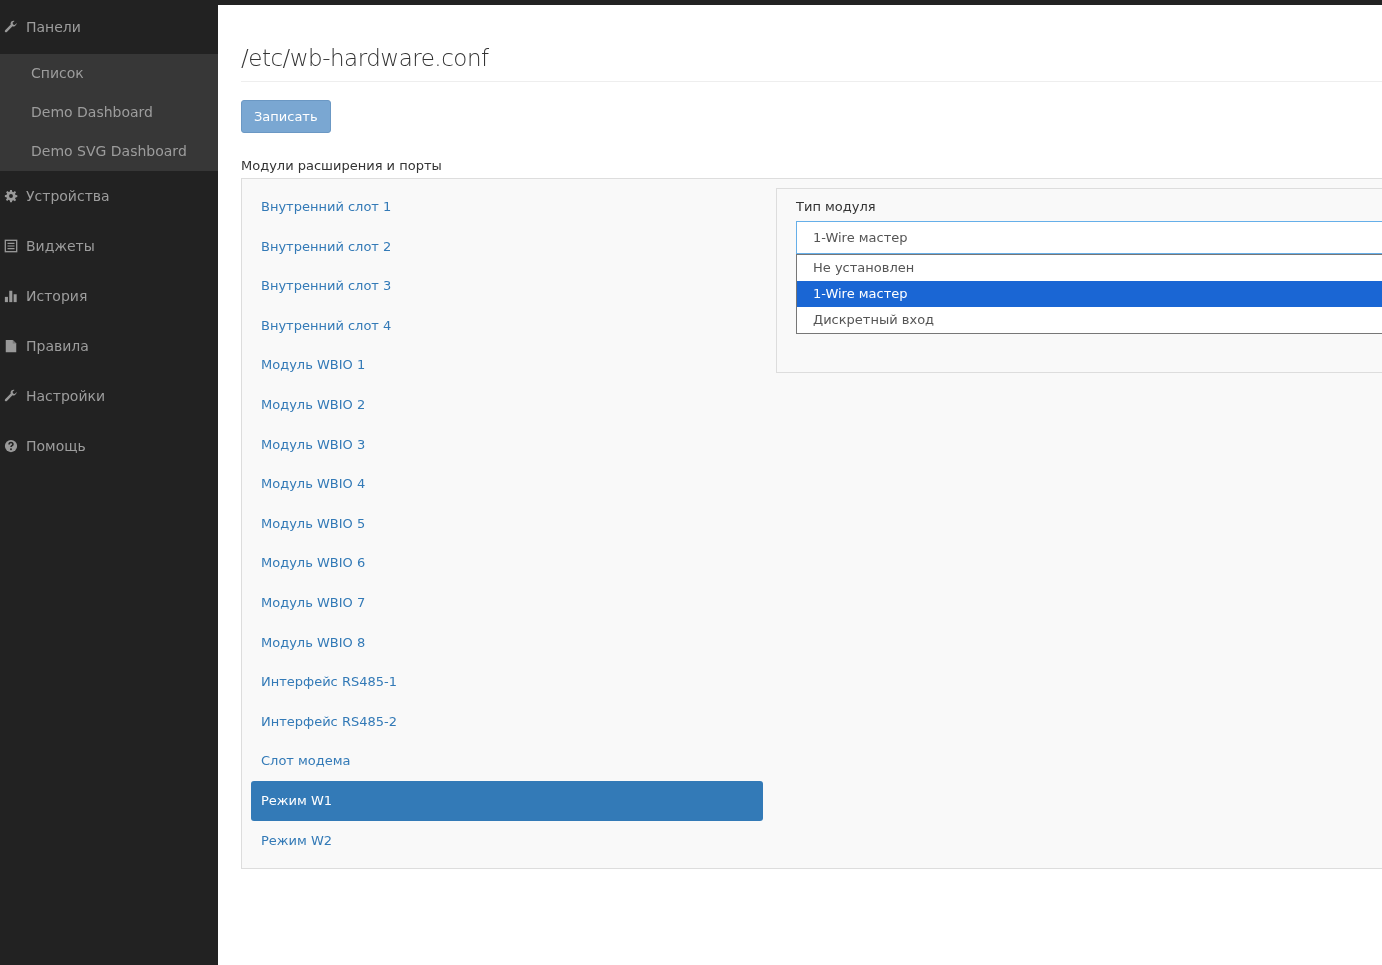  Describe the element at coordinates (507, 682) in the screenshot. I see `module-tab: Интерфейс RS485-1` at that location.